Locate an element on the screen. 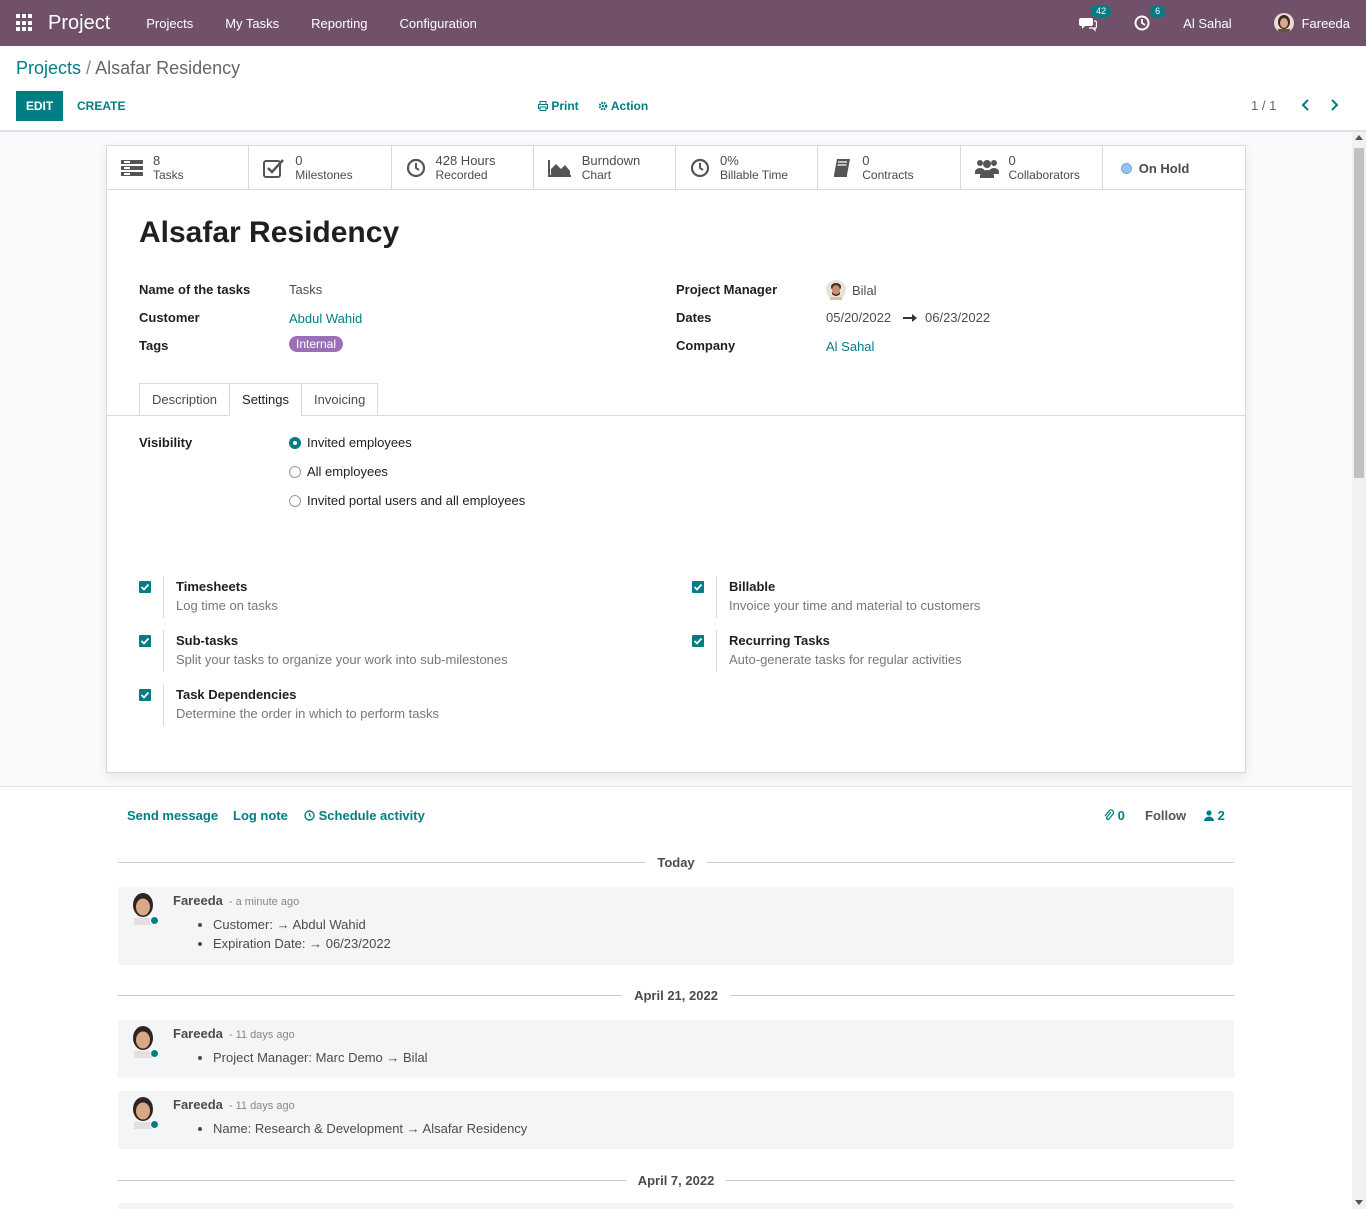 The width and height of the screenshot is (1366, 1209). pager-next-button is located at coordinates (1334, 106).